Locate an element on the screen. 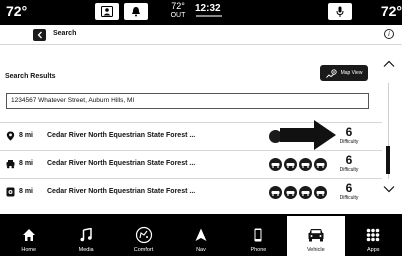 This screenshot has height=256, width=402. location-pin-icon is located at coordinates (10, 136).